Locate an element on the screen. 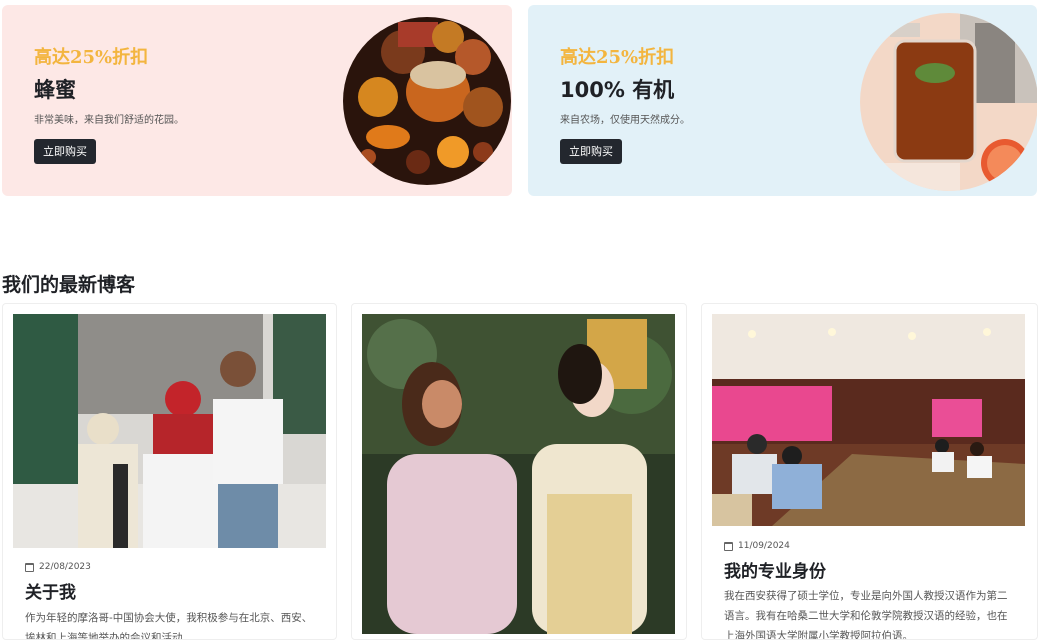 This screenshot has height=640, width=1041. post-date-text: 11/09/2024 is located at coordinates (764, 546).